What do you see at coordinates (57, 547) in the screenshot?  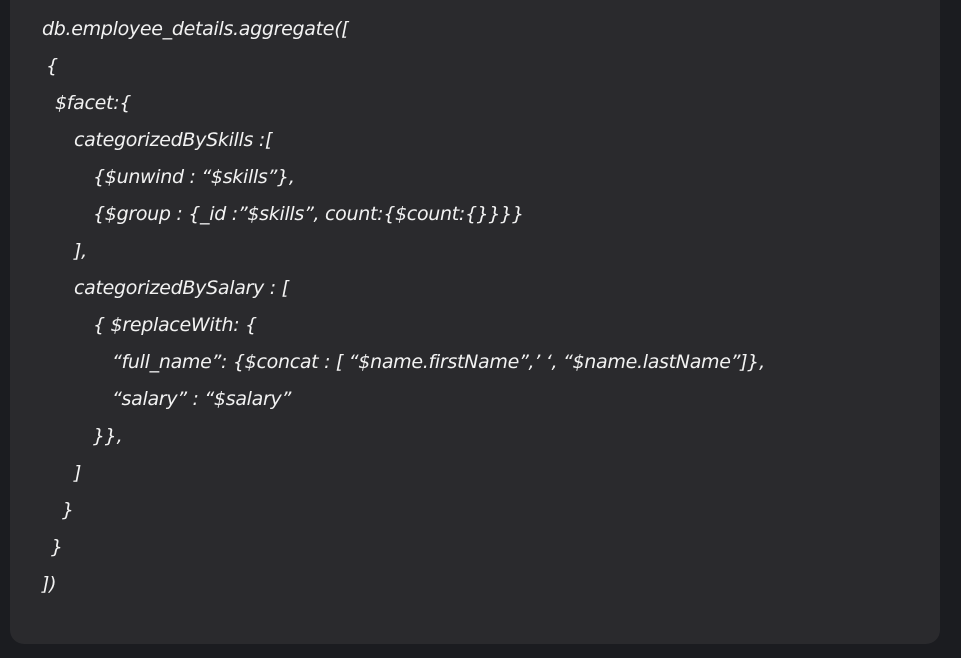 I see `code-line-15: }` at bounding box center [57, 547].